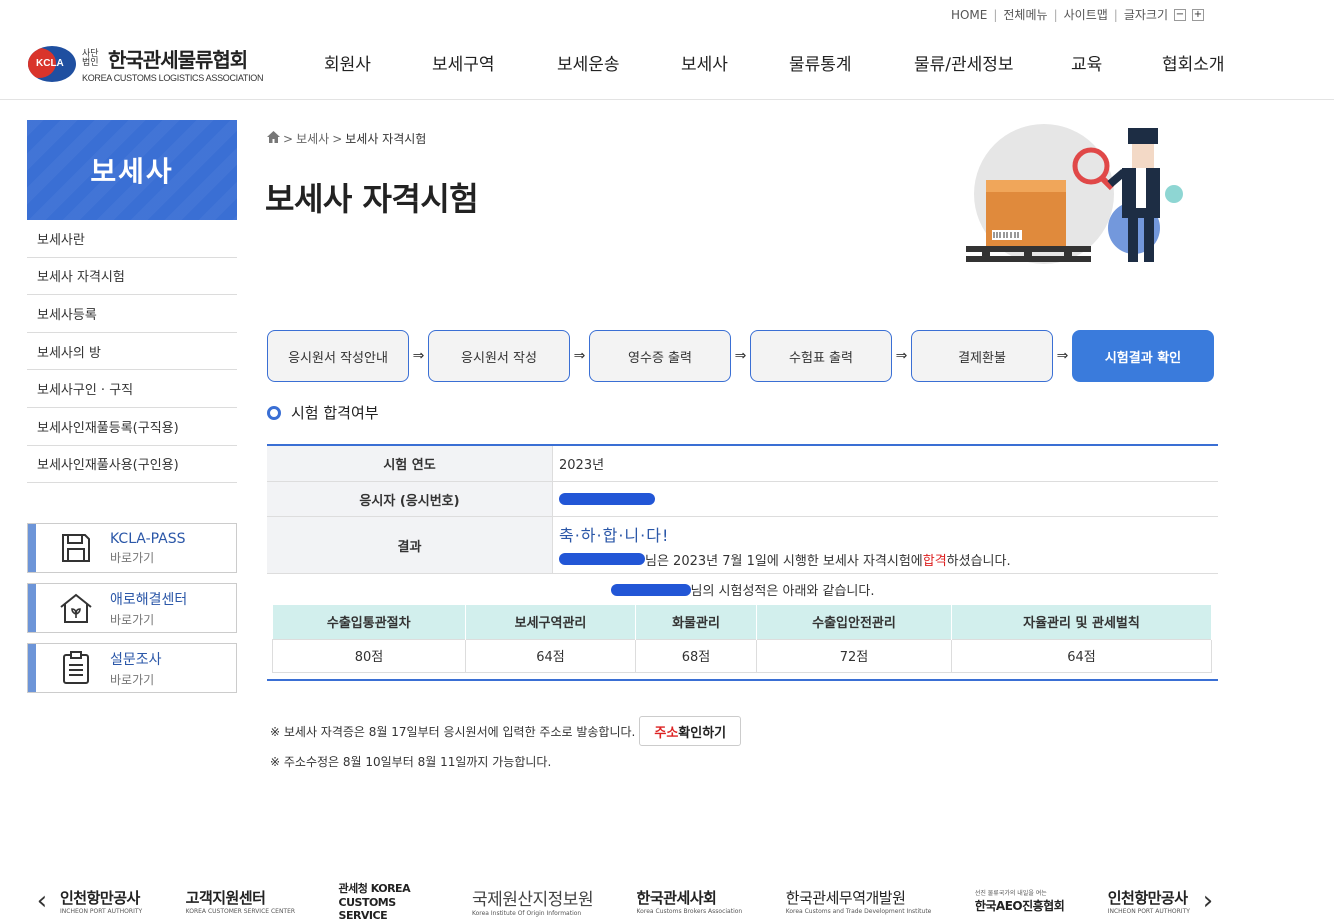 The height and width of the screenshot is (921, 1334). What do you see at coordinates (1075, 195) in the screenshot?
I see `exam-illustration` at bounding box center [1075, 195].